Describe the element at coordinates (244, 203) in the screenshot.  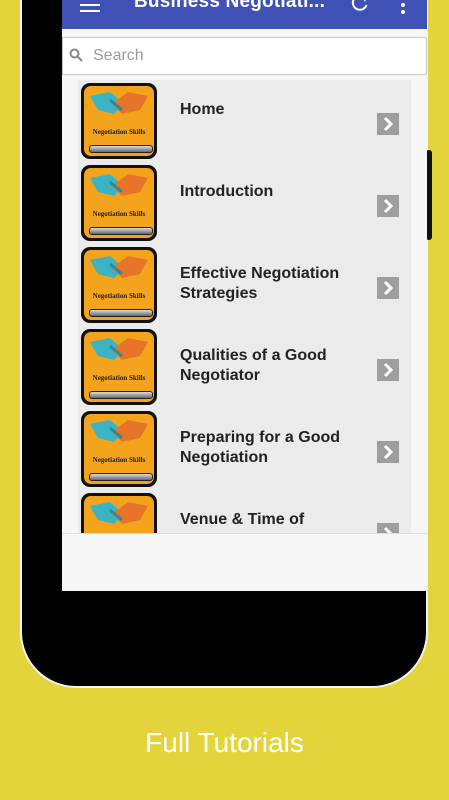
I see `list-item-introduction: Negotiation Skills Introduction` at that location.